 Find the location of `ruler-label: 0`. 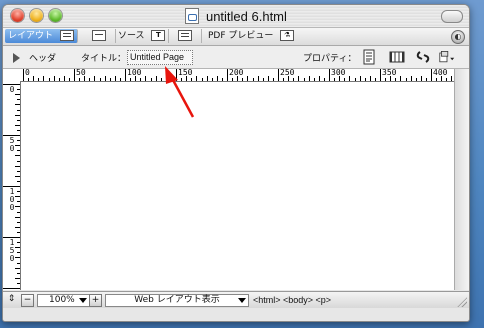

ruler-label: 0 is located at coordinates (12, 89).